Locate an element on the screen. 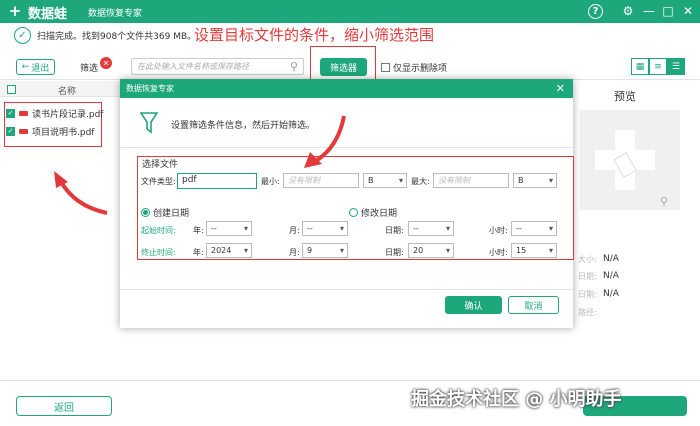 This screenshot has height=426, width=700. help-icon: ? is located at coordinates (595, 11).